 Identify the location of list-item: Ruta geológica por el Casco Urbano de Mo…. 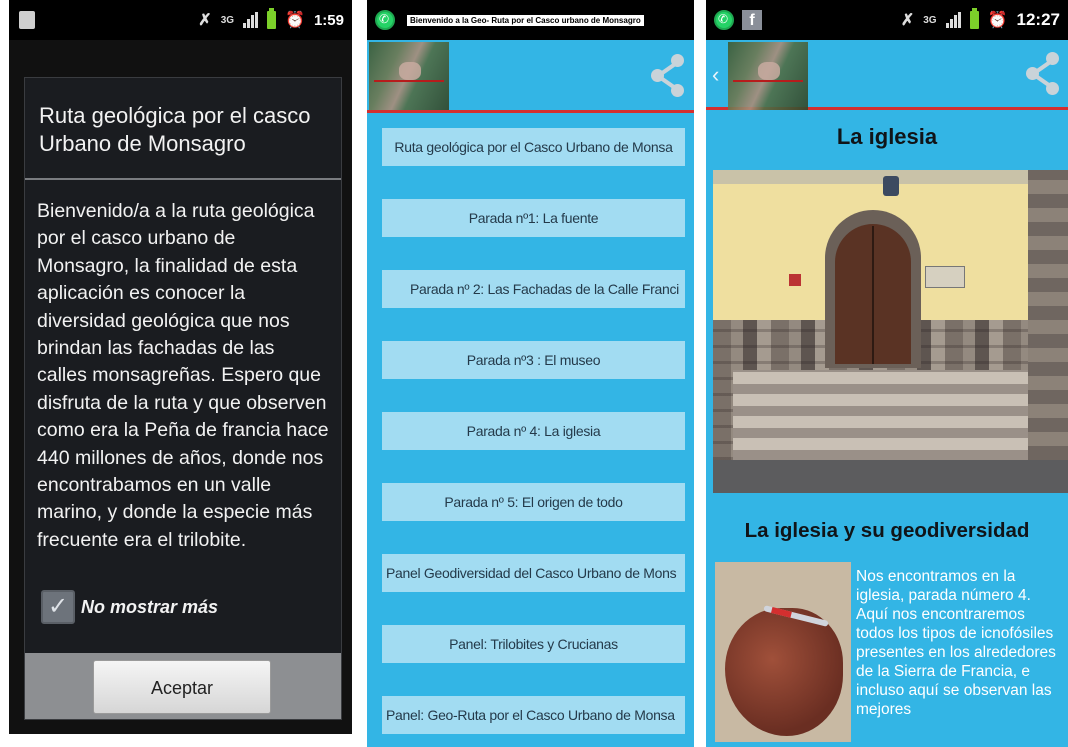
(533, 147).